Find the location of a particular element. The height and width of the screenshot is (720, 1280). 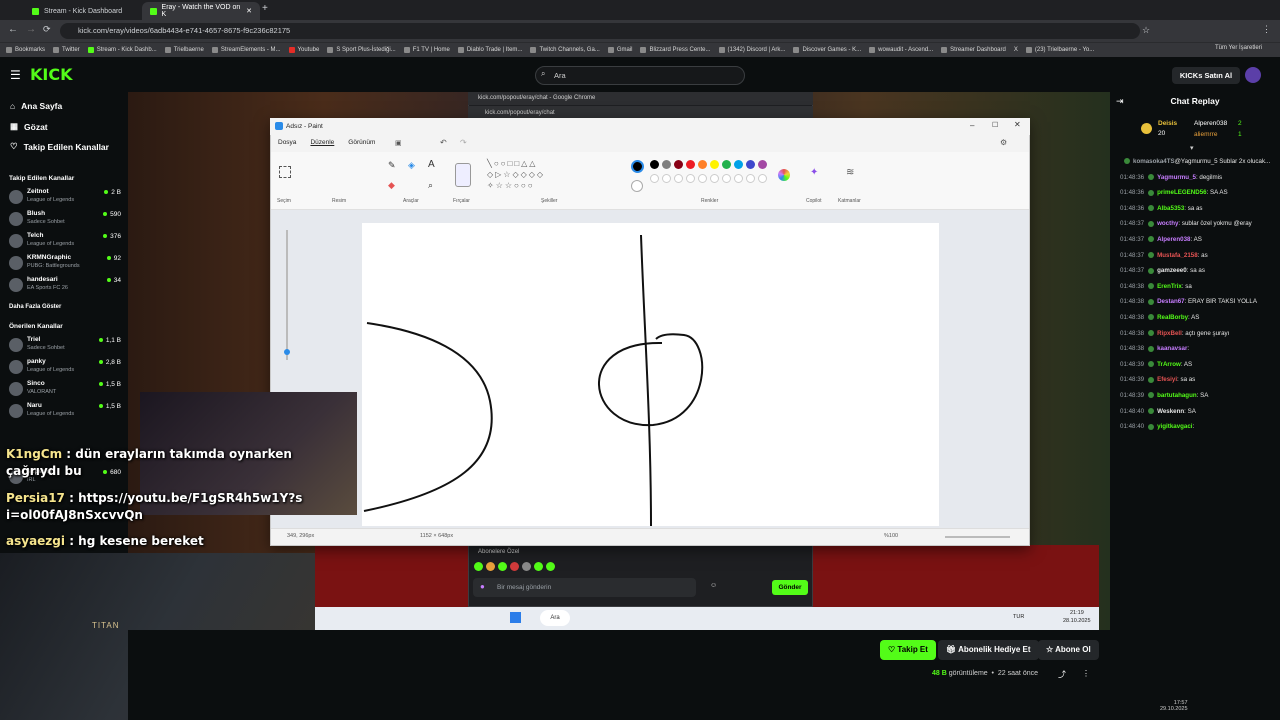

minimize-icon: – is located at coordinates (972, 125).